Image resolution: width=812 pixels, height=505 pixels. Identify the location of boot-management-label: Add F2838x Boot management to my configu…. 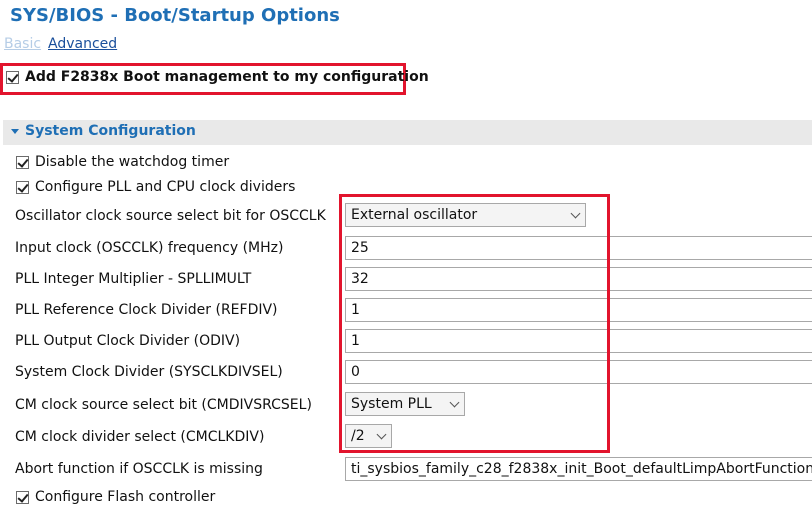
(227, 77).